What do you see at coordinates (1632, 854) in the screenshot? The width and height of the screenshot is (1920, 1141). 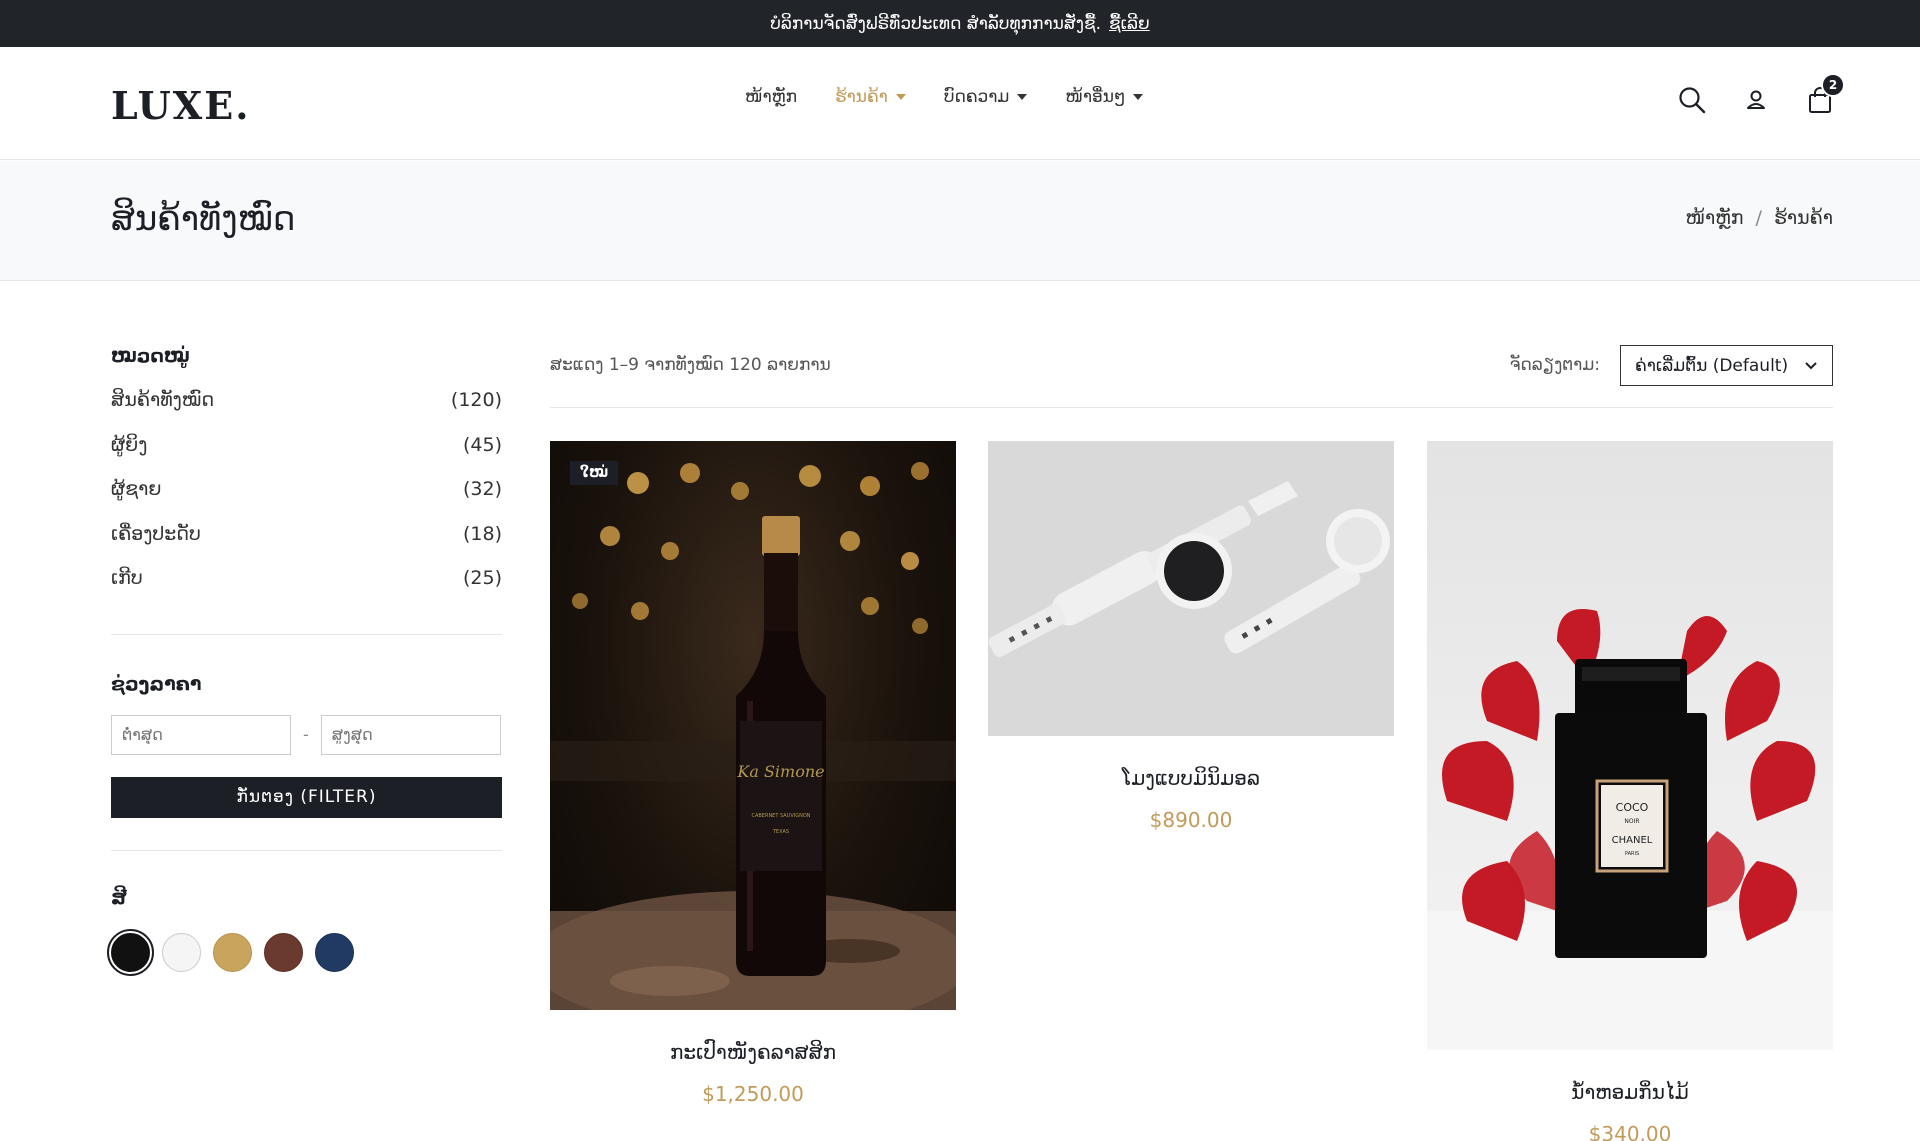 I see `perfume-brand-city: PARIS` at bounding box center [1632, 854].